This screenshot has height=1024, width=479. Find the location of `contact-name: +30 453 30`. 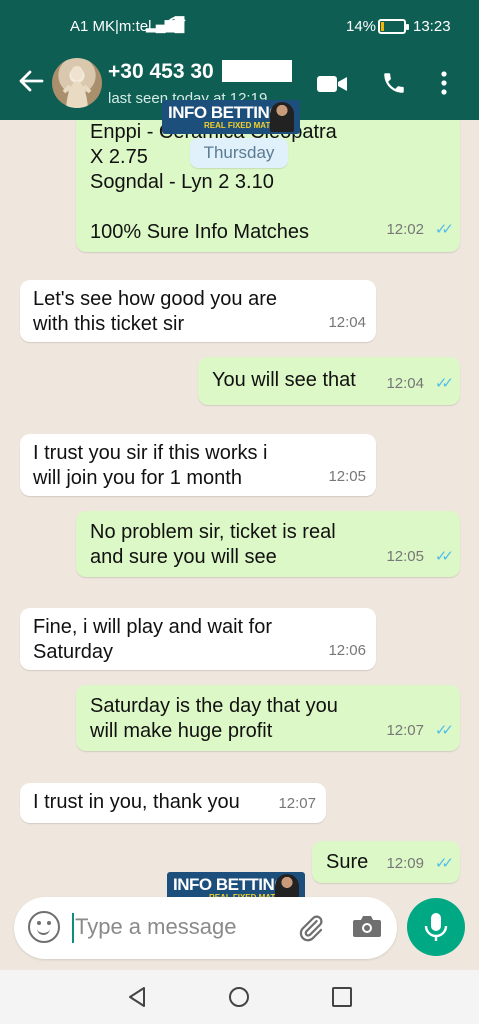

contact-name: +30 453 30 is located at coordinates (161, 72).